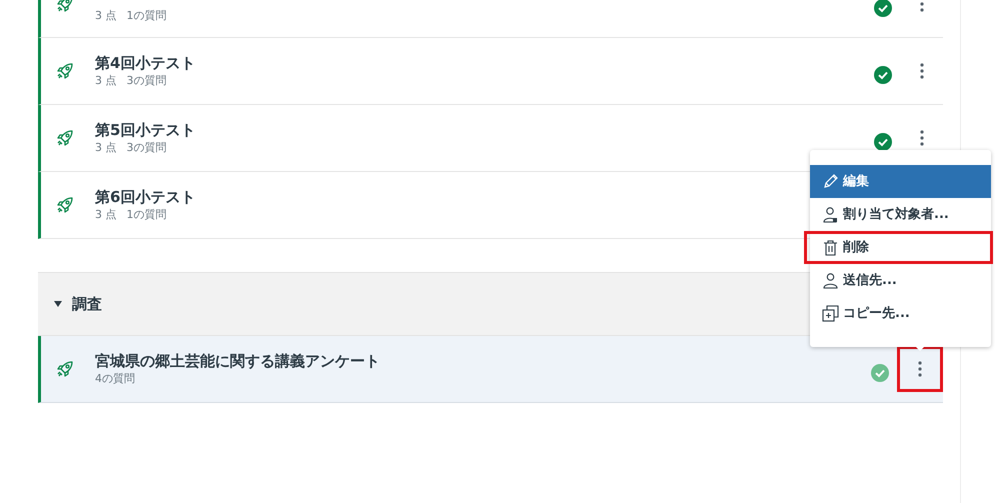 The height and width of the screenshot is (503, 1000). Describe the element at coordinates (484, 130) in the screenshot. I see `quiz-title: 第5回小テスト` at that location.